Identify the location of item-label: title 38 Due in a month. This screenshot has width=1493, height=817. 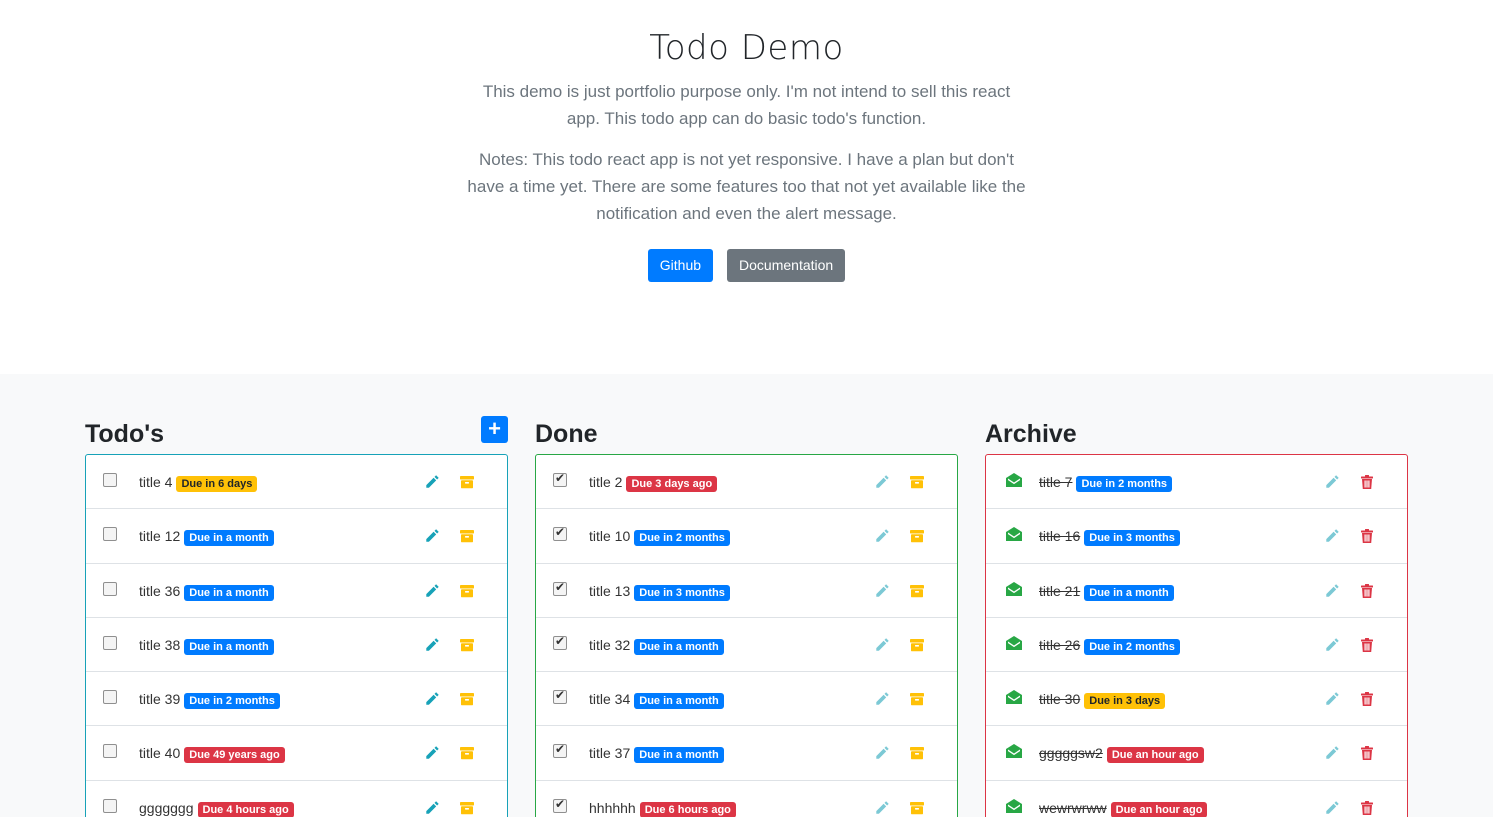
(206, 646).